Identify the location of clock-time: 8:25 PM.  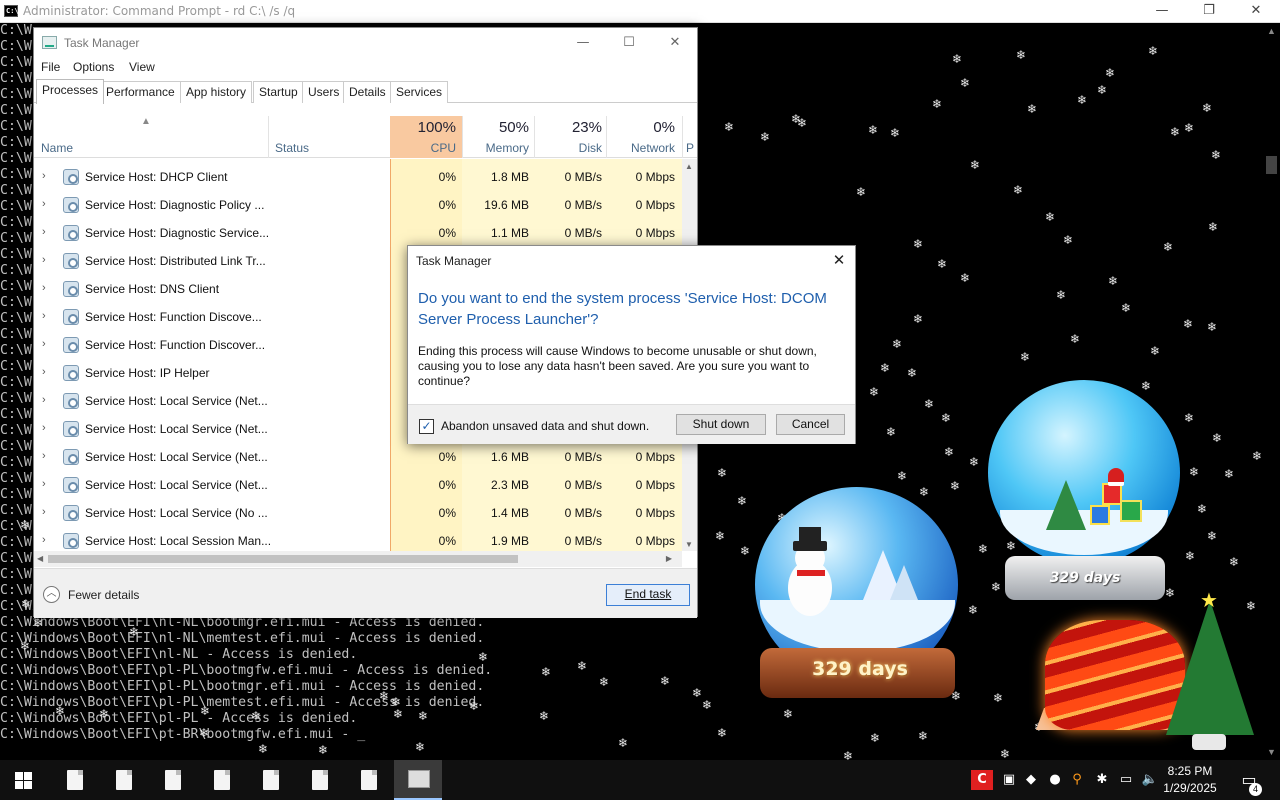
(1190, 771).